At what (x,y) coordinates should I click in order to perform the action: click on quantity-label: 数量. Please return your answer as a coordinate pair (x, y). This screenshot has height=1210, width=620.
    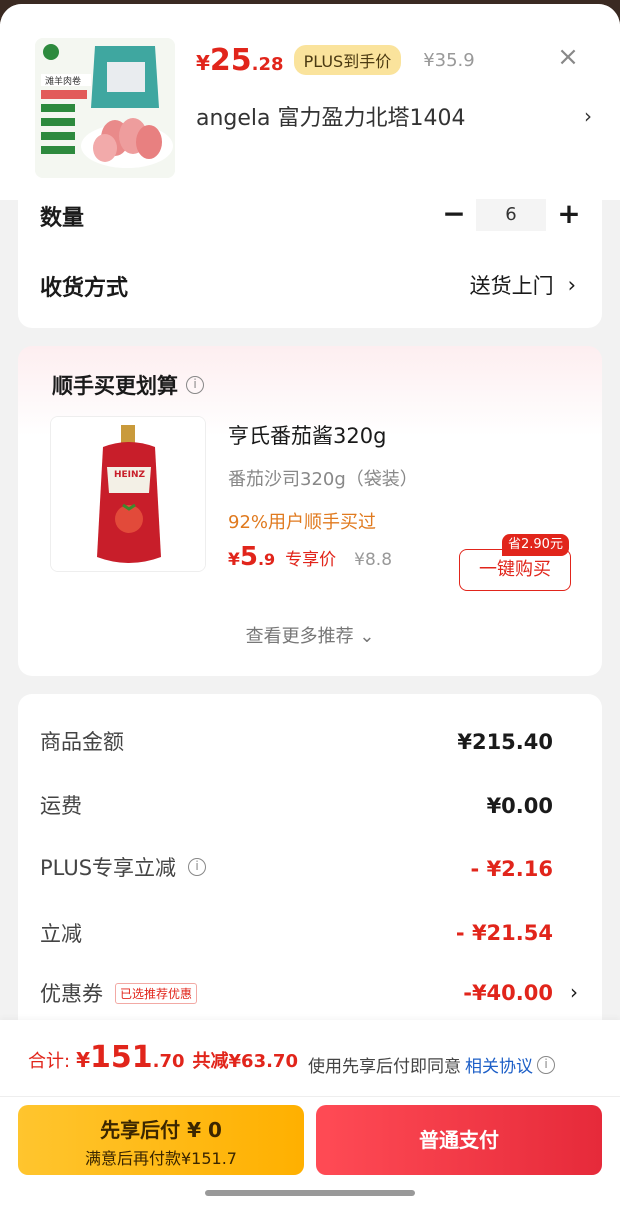
    Looking at the image, I should click on (62, 218).